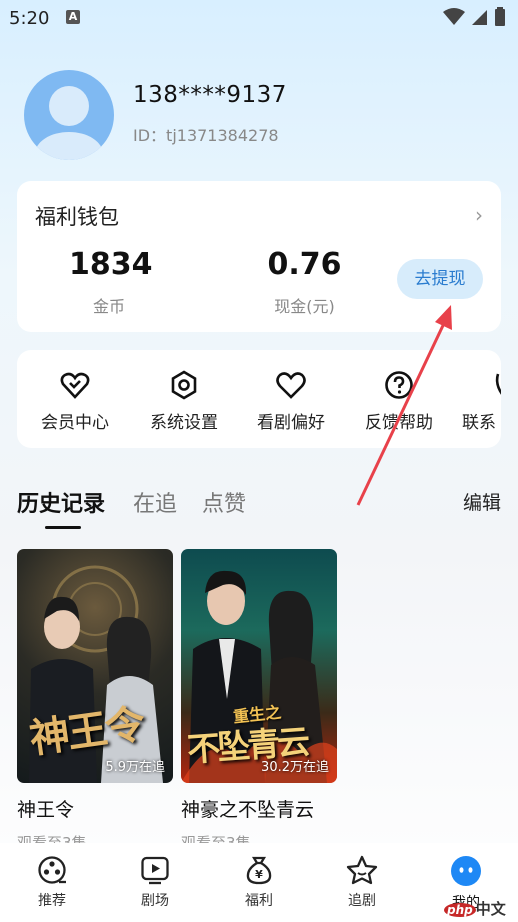 Image resolution: width=518 pixels, height=922 pixels. I want to click on follow-count: 30.2万在追, so click(295, 767).